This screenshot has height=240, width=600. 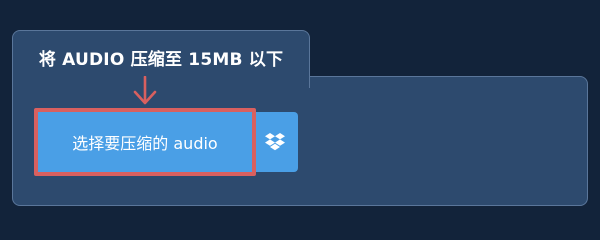 I want to click on arrow-down-icon, so click(x=145, y=90).